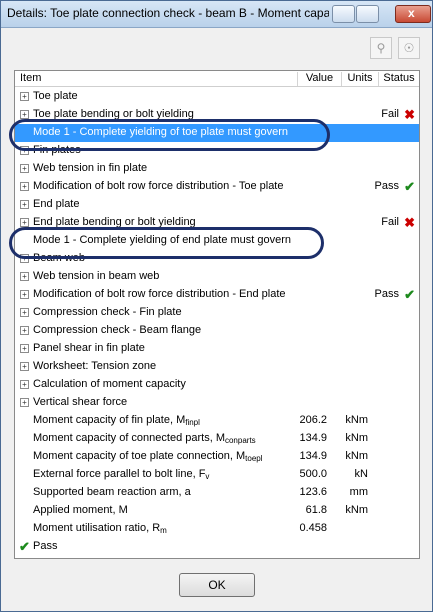 The width and height of the screenshot is (433, 612). I want to click on list-item: Supported beam reaction arm, a 123.6 mm, so click(217, 493).